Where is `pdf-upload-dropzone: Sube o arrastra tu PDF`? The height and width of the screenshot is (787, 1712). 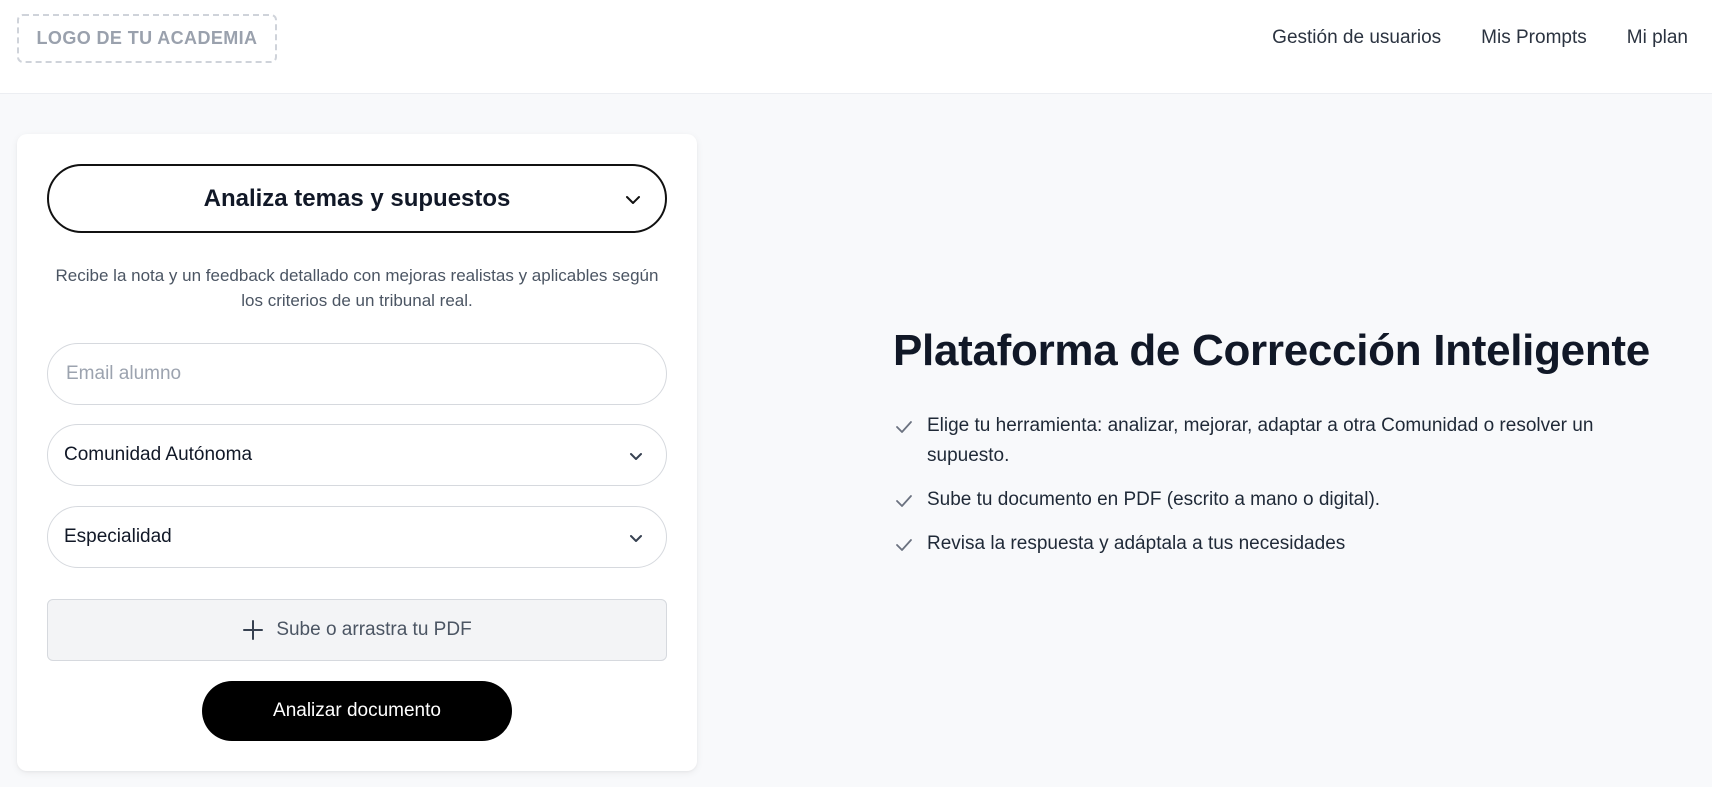
pdf-upload-dropzone: Sube o arrastra tu PDF is located at coordinates (357, 630).